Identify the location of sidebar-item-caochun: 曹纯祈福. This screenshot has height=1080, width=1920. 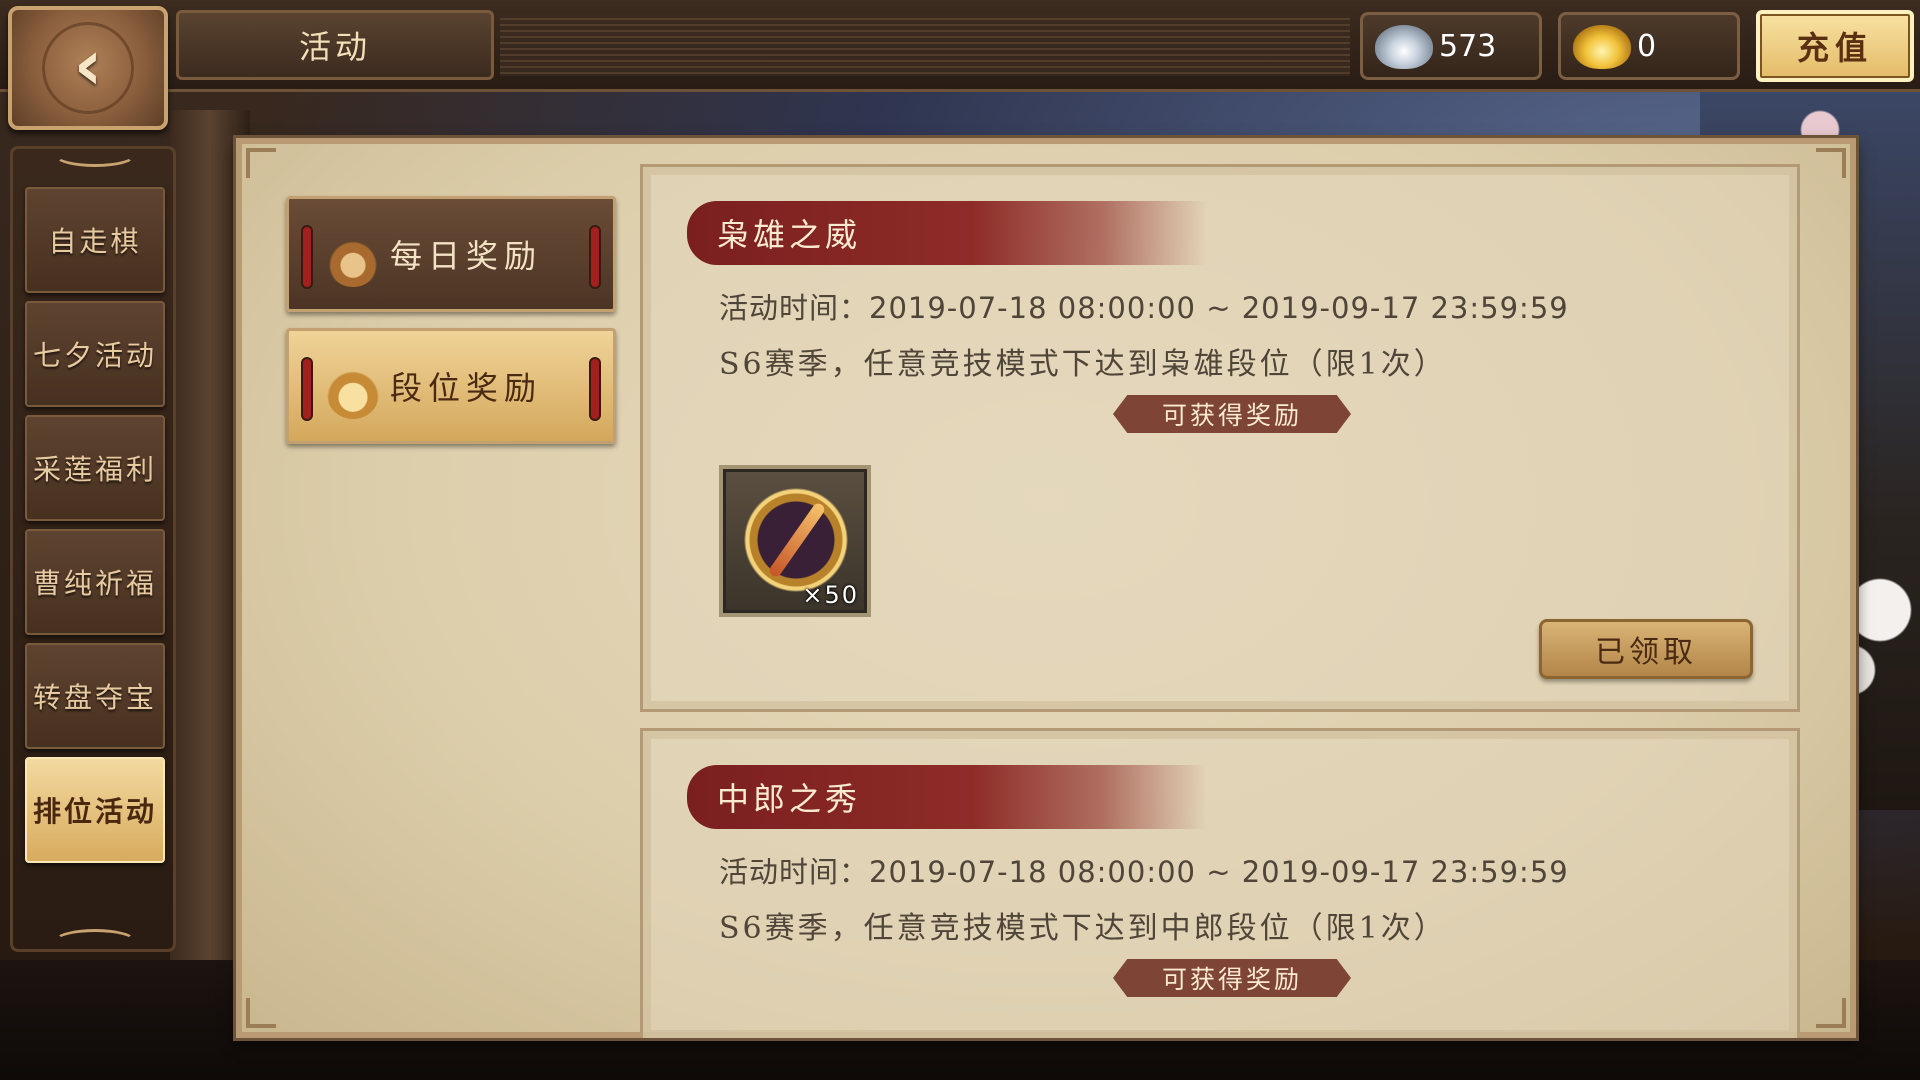
(95, 582).